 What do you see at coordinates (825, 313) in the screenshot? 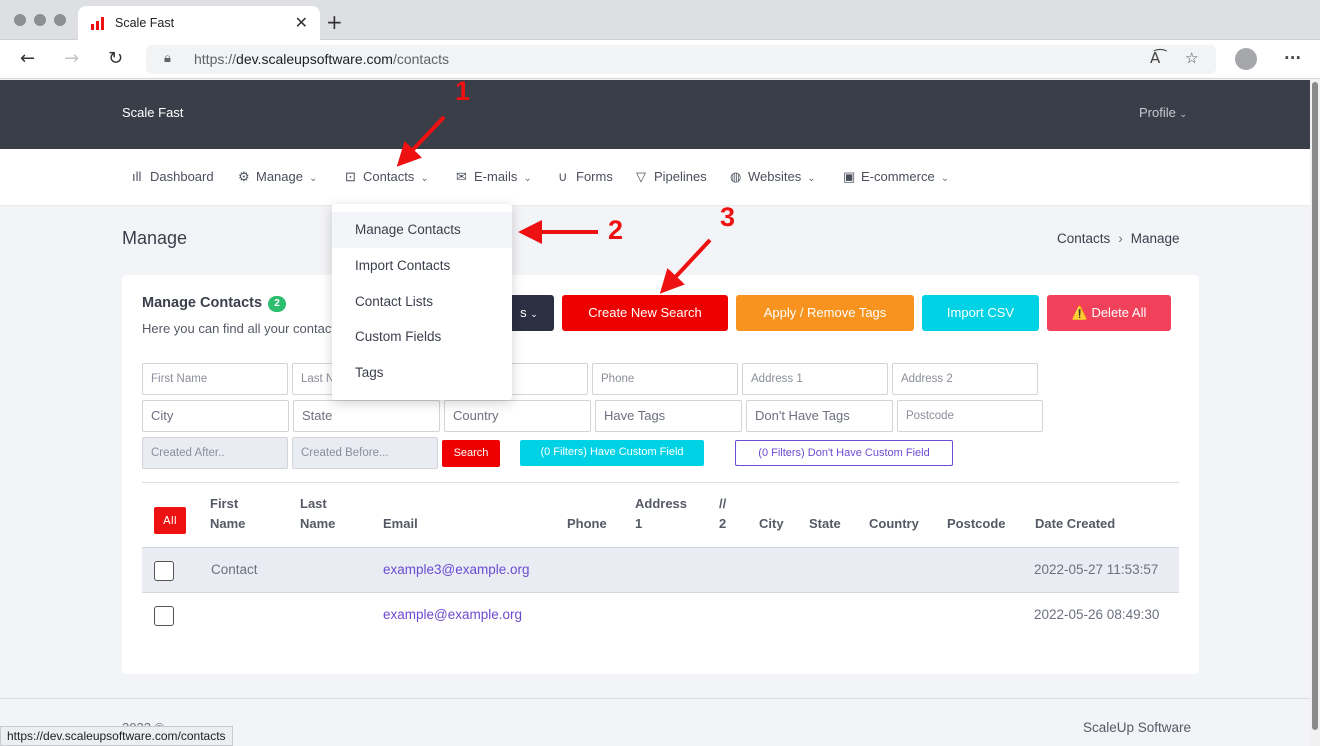
I see `apply-remove-tags-button: Apply / Remove Tags` at bounding box center [825, 313].